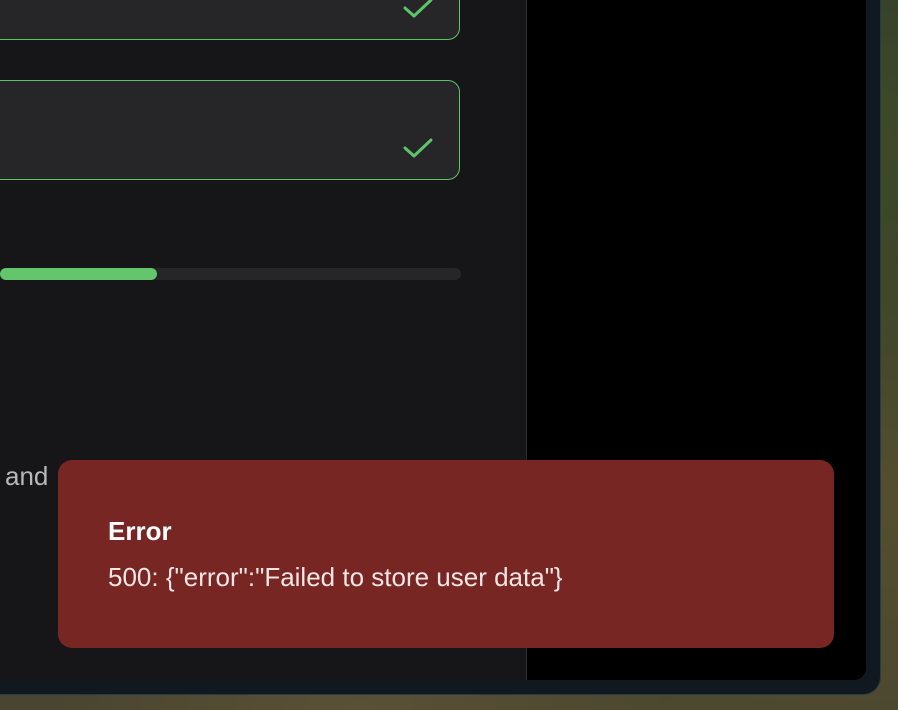  What do you see at coordinates (27, 476) in the screenshot?
I see `consent-text: and` at bounding box center [27, 476].